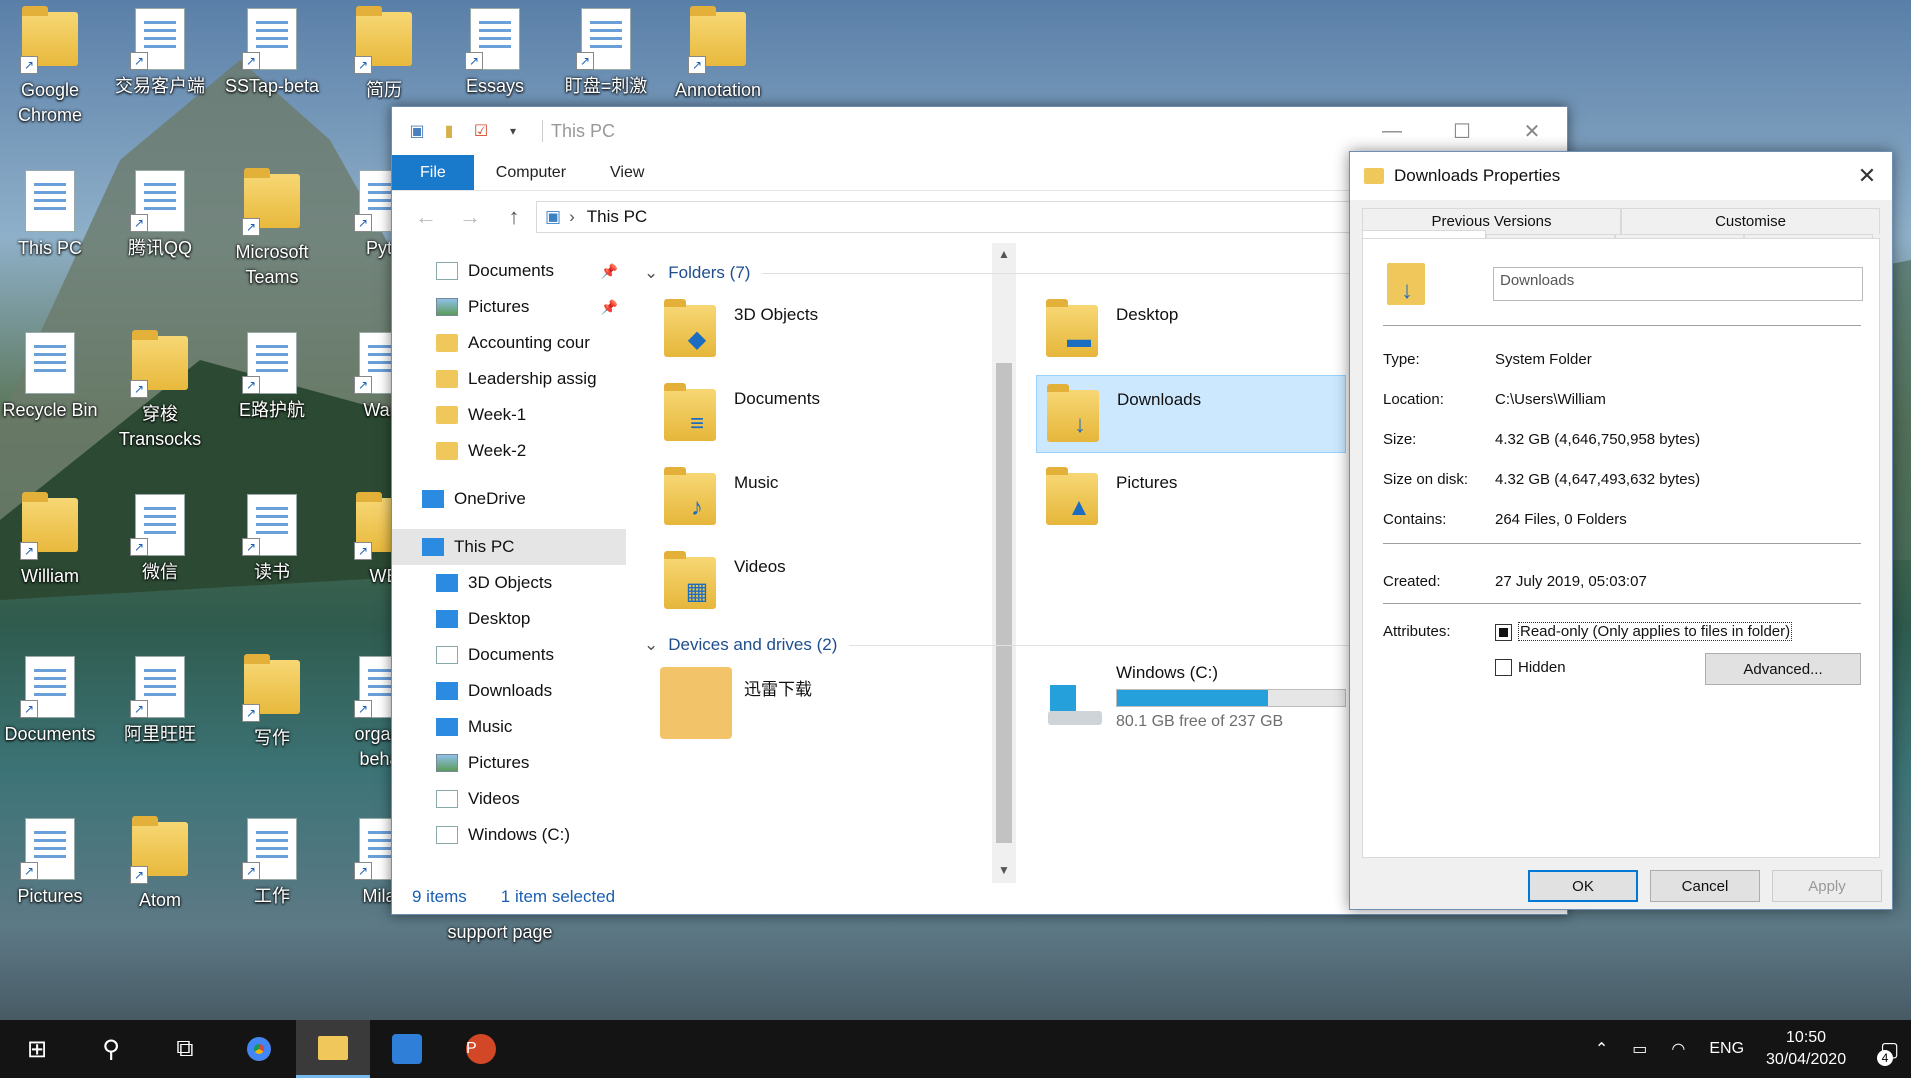 The image size is (1911, 1078). I want to click on desktop-icon: ↗ Google Chrome, so click(50, 67).